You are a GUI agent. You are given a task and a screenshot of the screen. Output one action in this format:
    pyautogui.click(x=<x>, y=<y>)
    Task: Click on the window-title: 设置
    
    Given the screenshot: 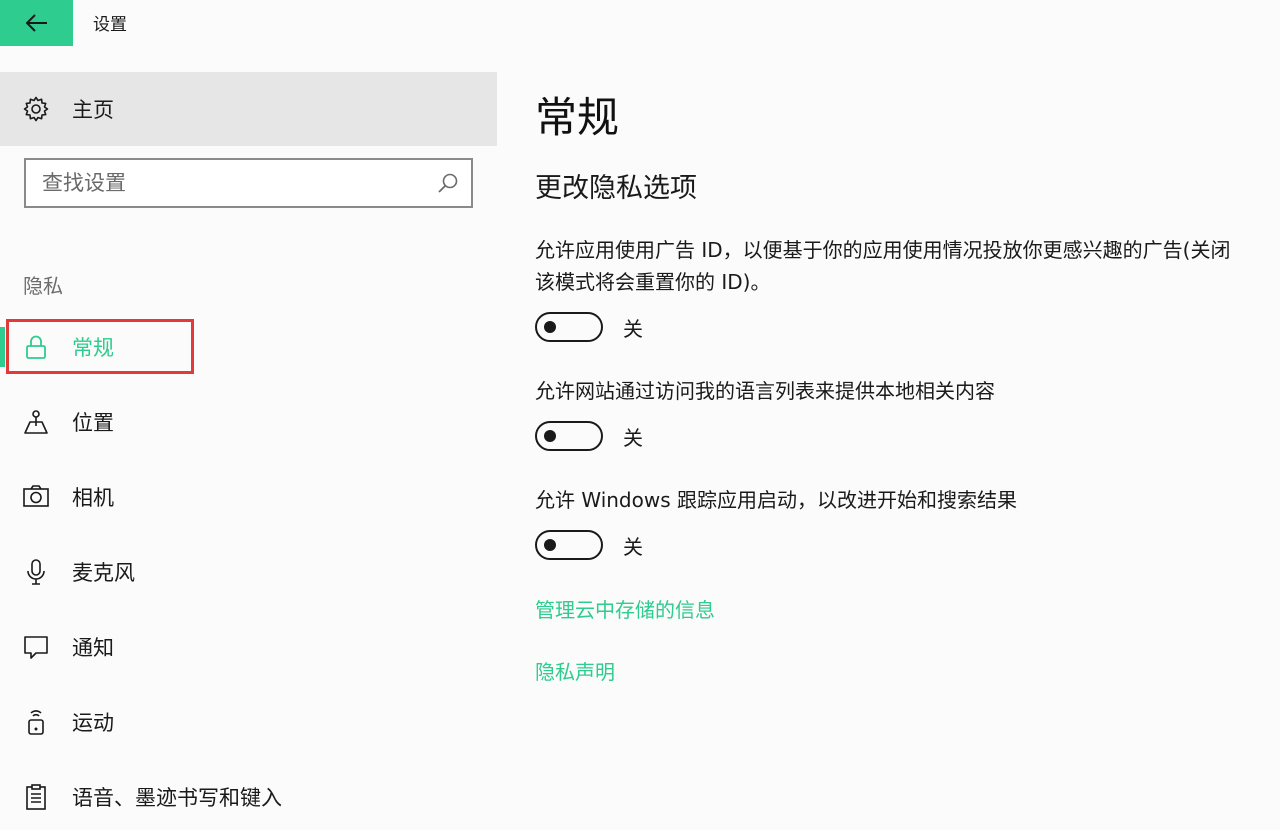 What is the action you would take?
    pyautogui.click(x=110, y=25)
    